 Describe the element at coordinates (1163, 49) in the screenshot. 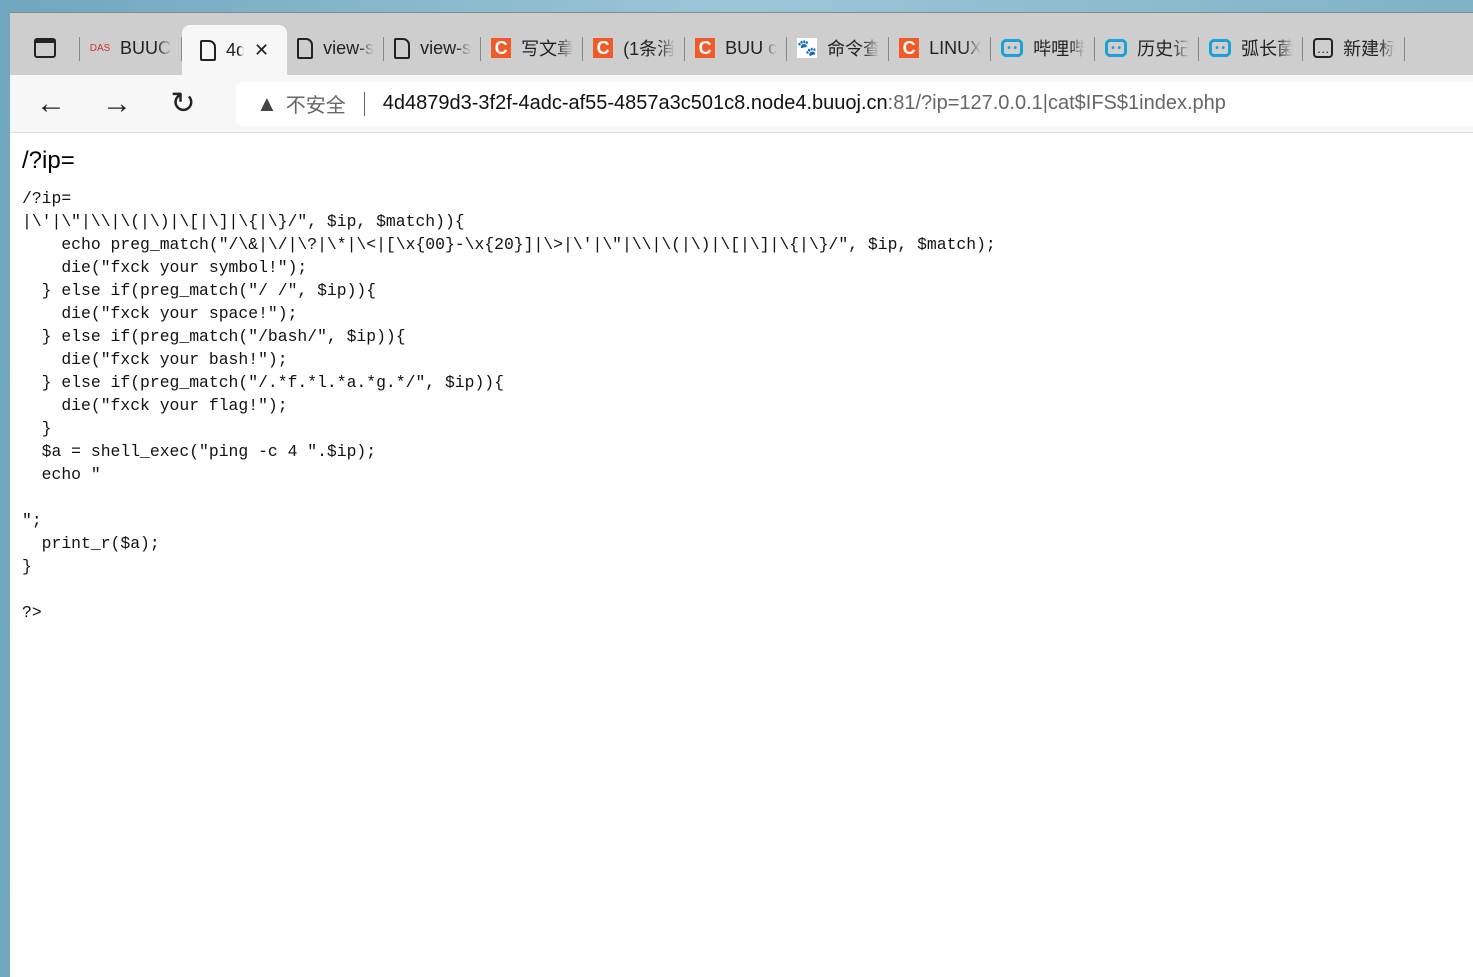

I see `tab-label: 历史记` at that location.